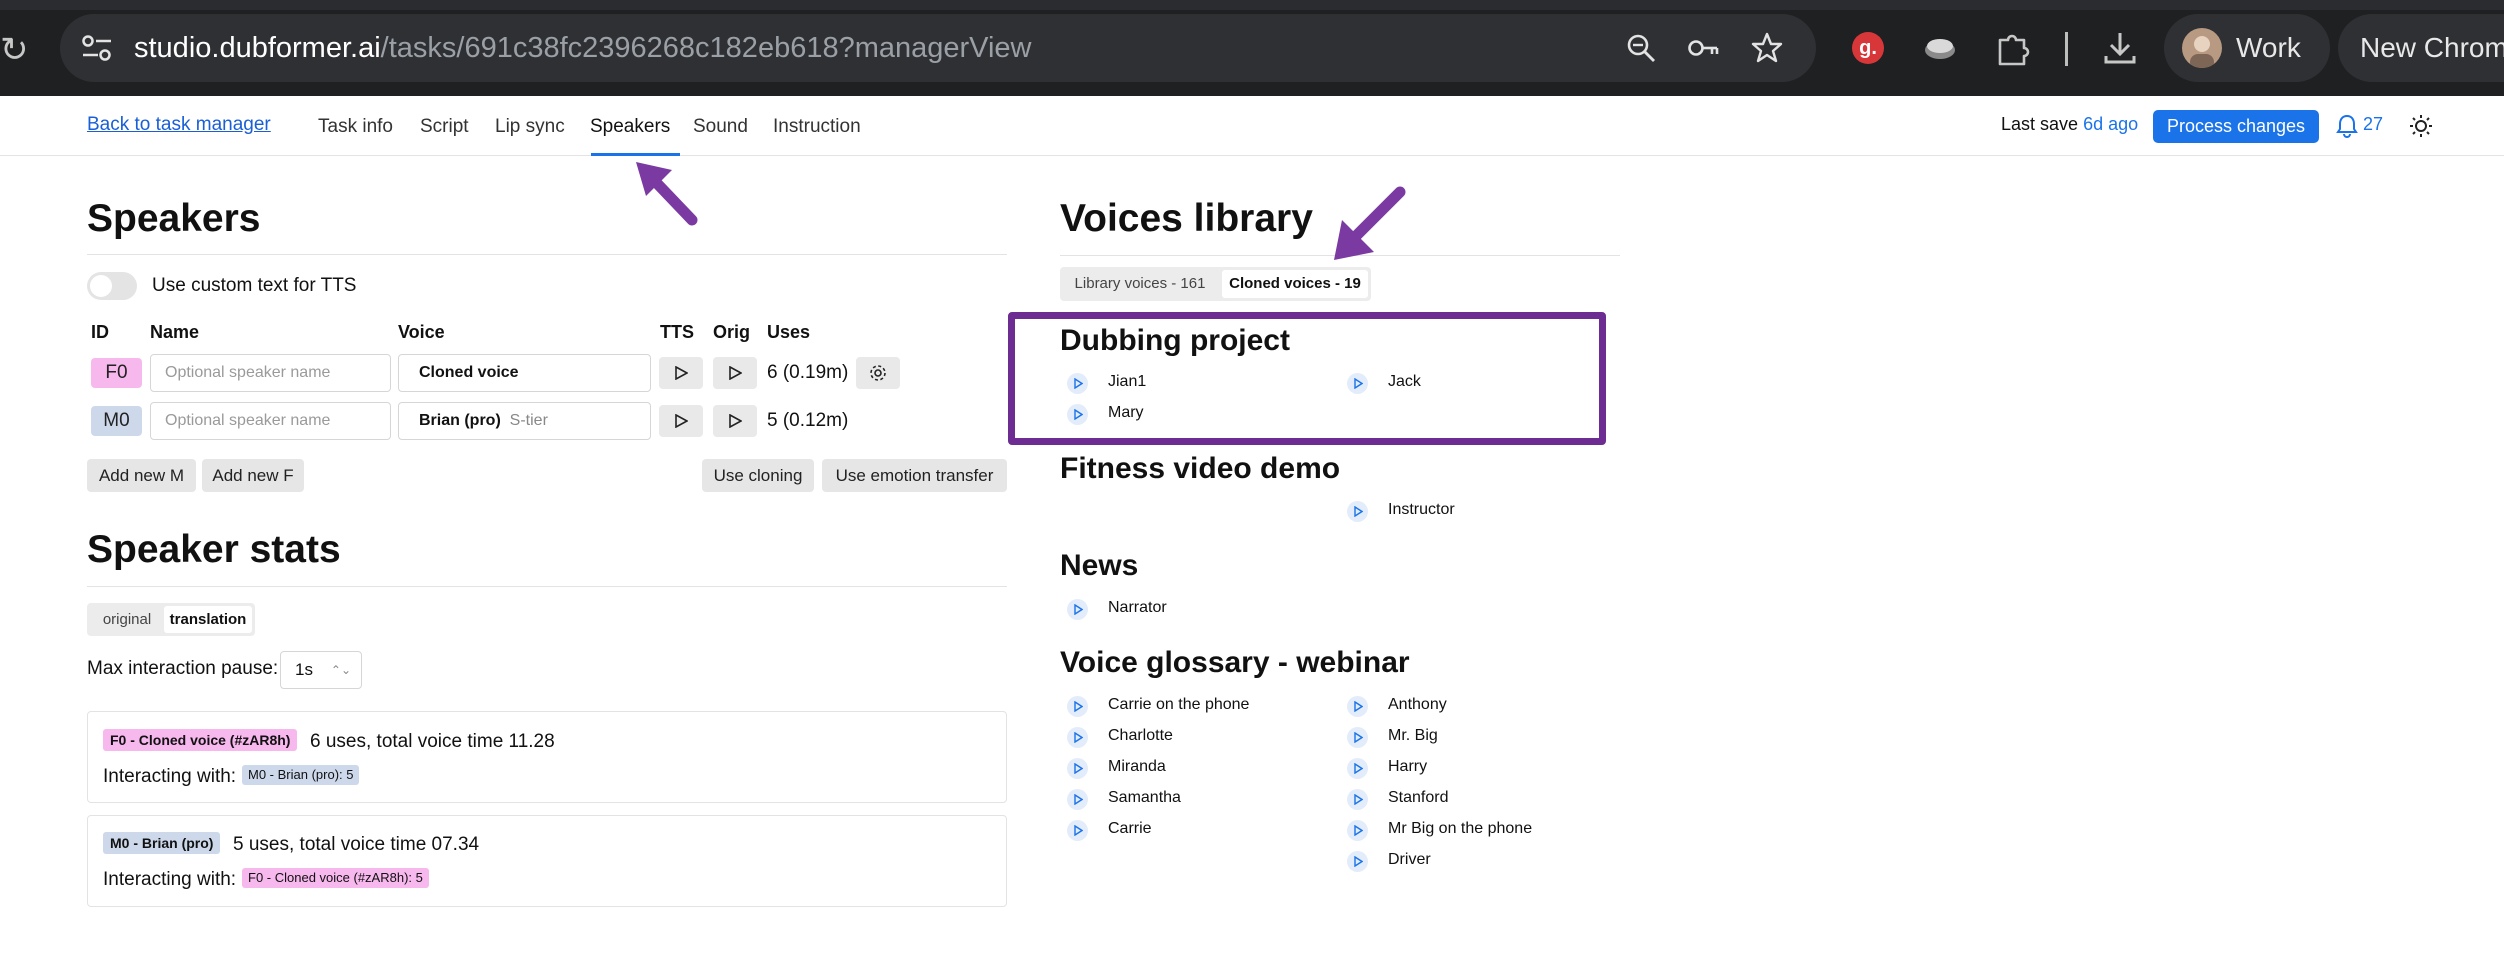  Describe the element at coordinates (1413, 735) in the screenshot. I see `voice-label: Mr. Big` at that location.